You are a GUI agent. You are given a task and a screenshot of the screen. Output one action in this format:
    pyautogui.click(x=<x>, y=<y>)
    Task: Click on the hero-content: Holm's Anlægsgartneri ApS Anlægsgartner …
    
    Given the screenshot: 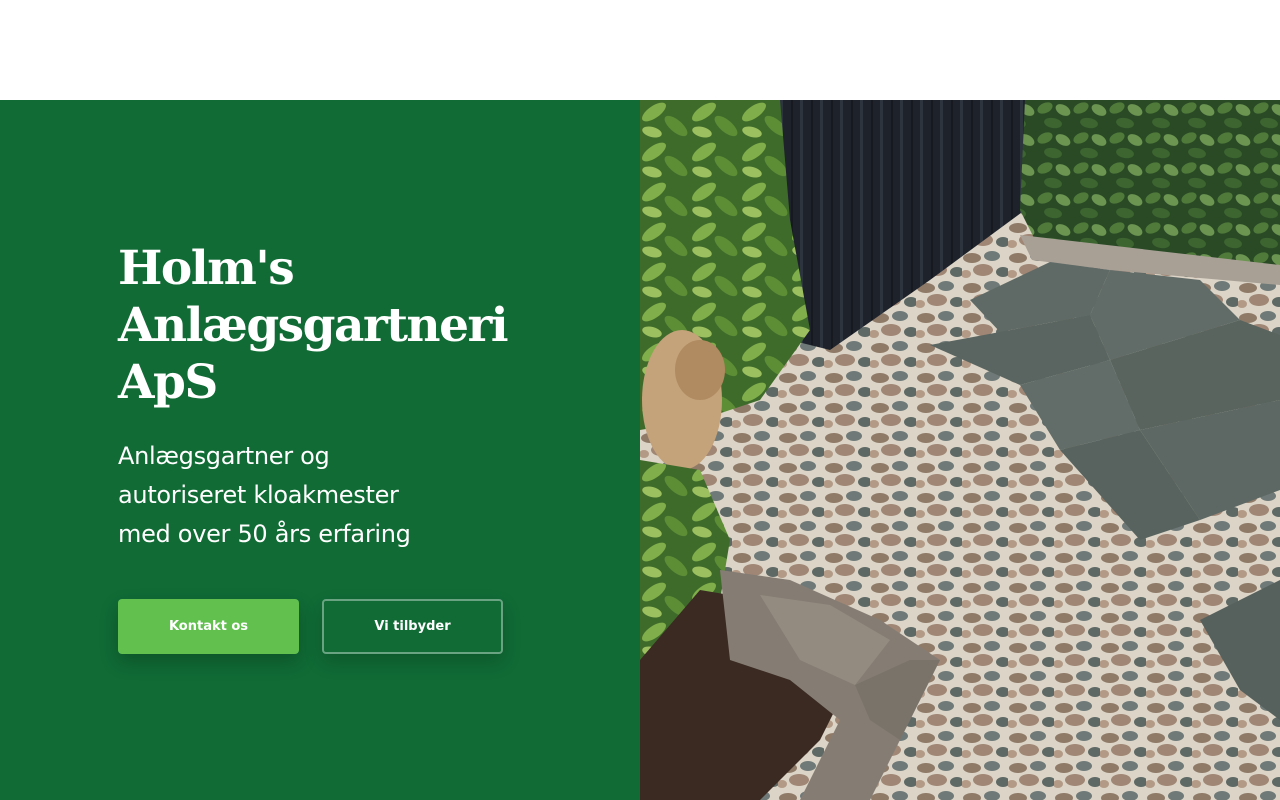 What is the action you would take?
    pyautogui.click(x=328, y=397)
    